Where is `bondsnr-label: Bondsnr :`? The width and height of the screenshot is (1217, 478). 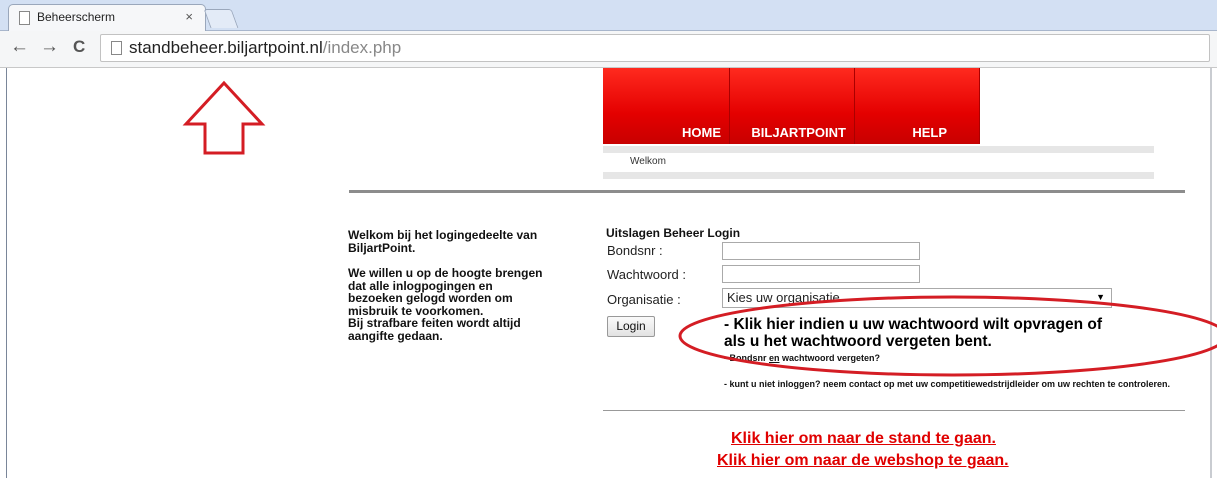
bondsnr-label: Bondsnr : is located at coordinates (635, 250).